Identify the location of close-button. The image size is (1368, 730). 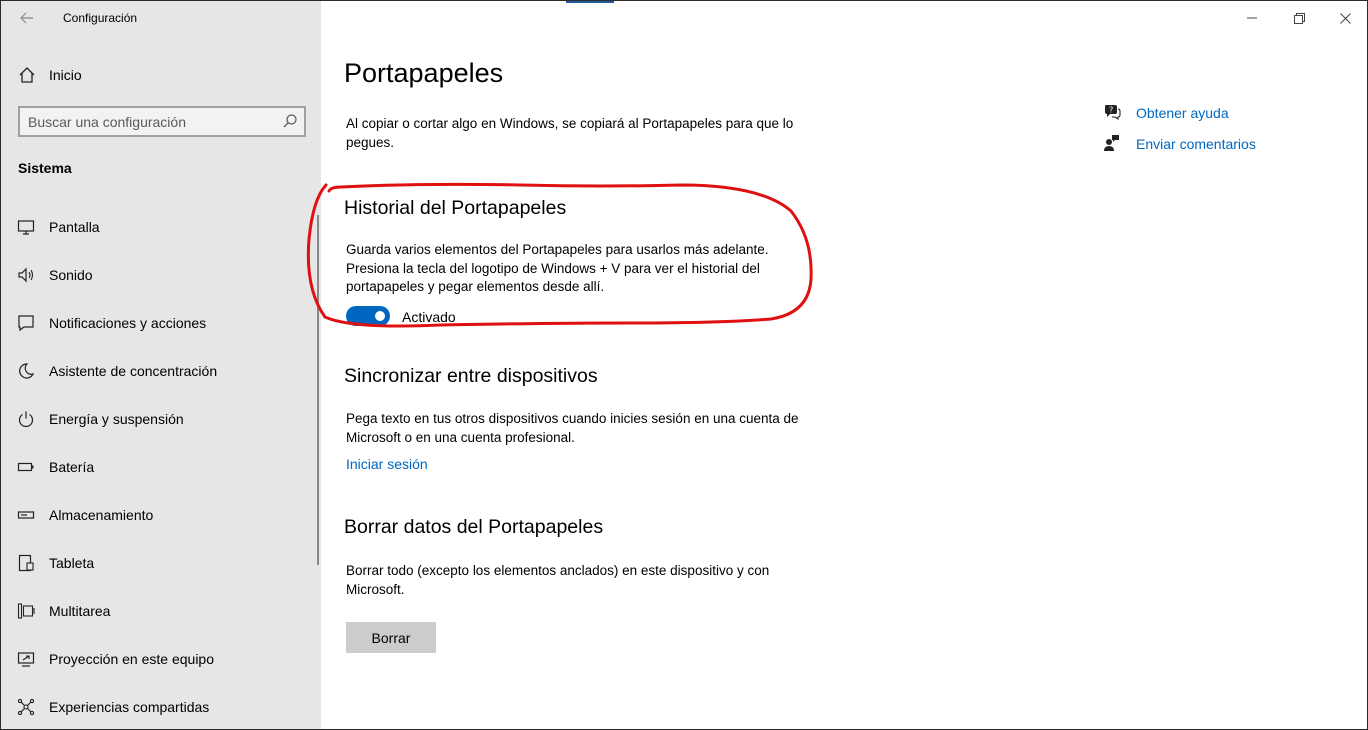
(1345, 18).